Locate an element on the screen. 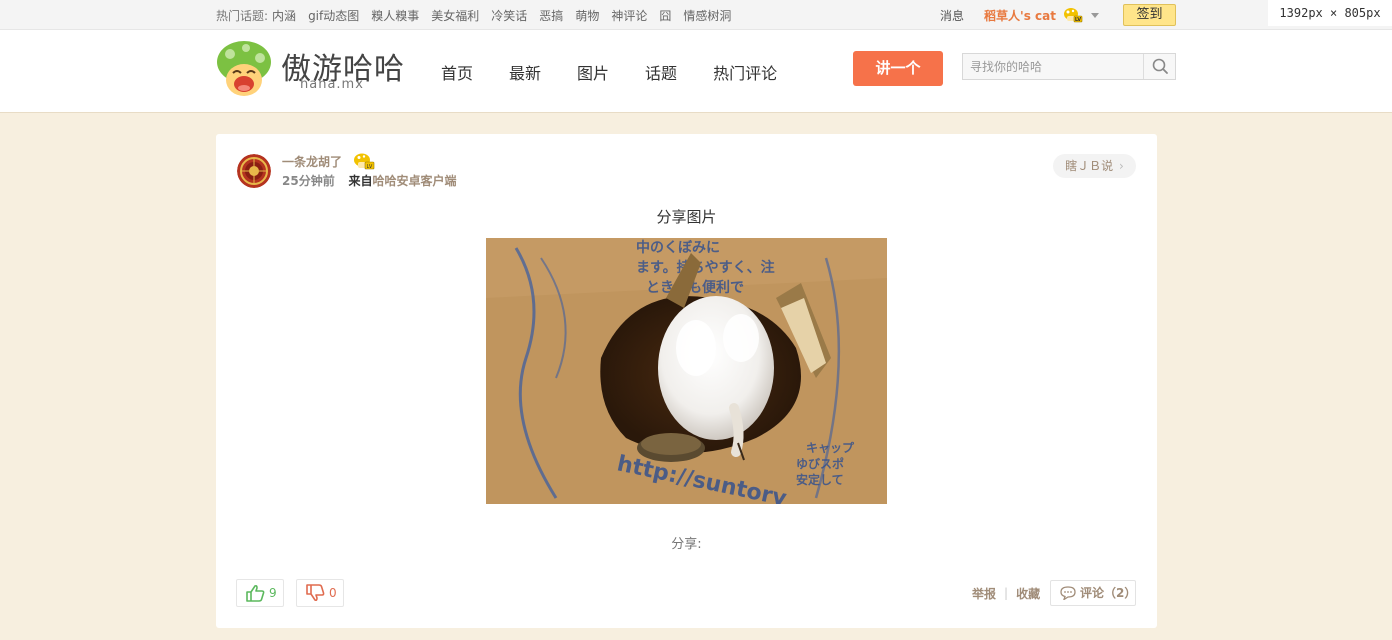 This screenshot has width=1392, height=640. comment-bubble-icon is located at coordinates (1068, 593).